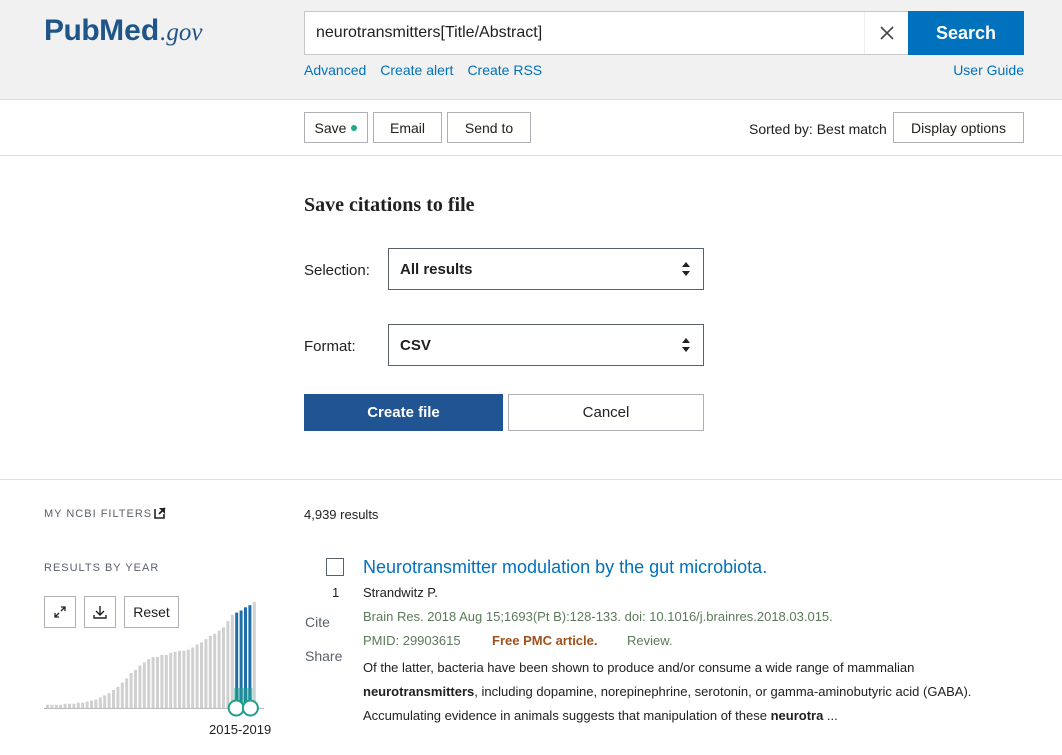 The image size is (1062, 755). What do you see at coordinates (98, 514) in the screenshot?
I see `my-ncbi-filters-heading: MY NCBI FILTERS` at bounding box center [98, 514].